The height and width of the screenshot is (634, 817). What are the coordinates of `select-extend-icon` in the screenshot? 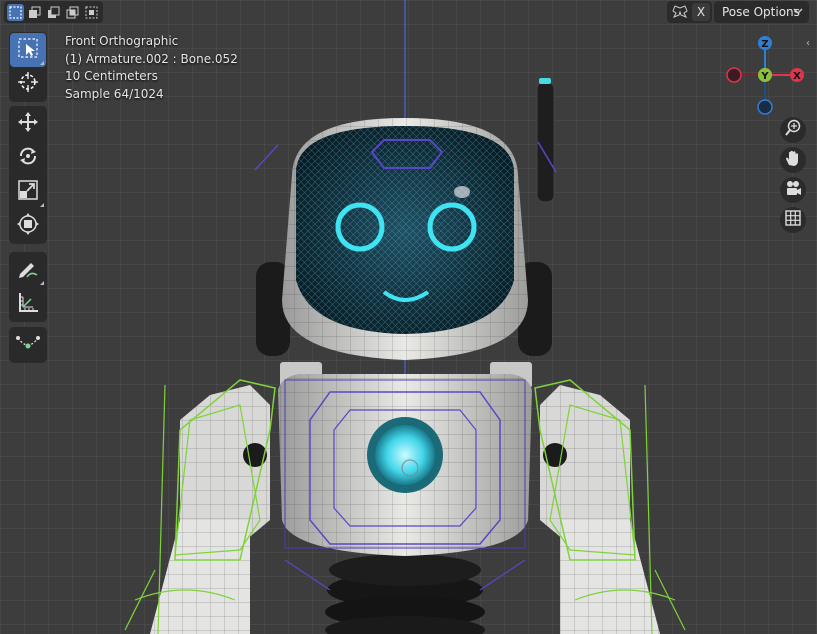 It's located at (34, 12).